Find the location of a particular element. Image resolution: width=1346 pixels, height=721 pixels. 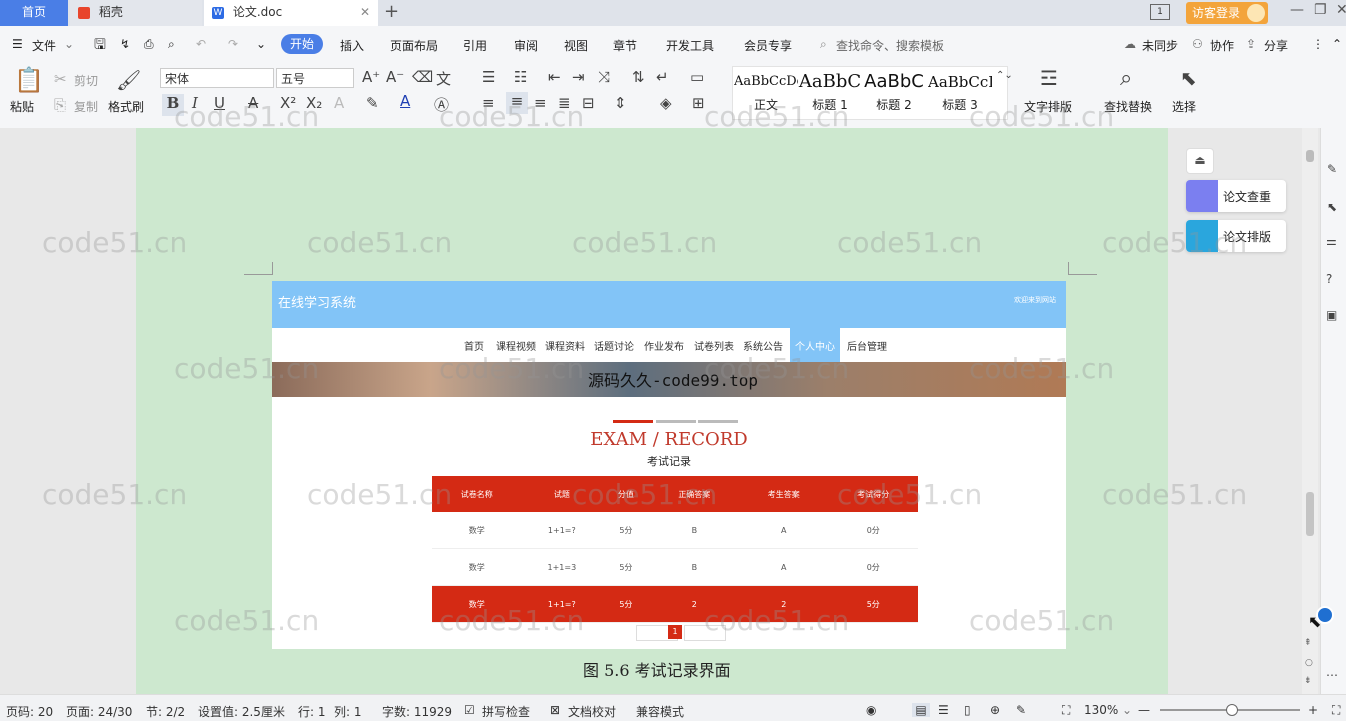

align-center-icon: ≡ is located at coordinates (517, 103).